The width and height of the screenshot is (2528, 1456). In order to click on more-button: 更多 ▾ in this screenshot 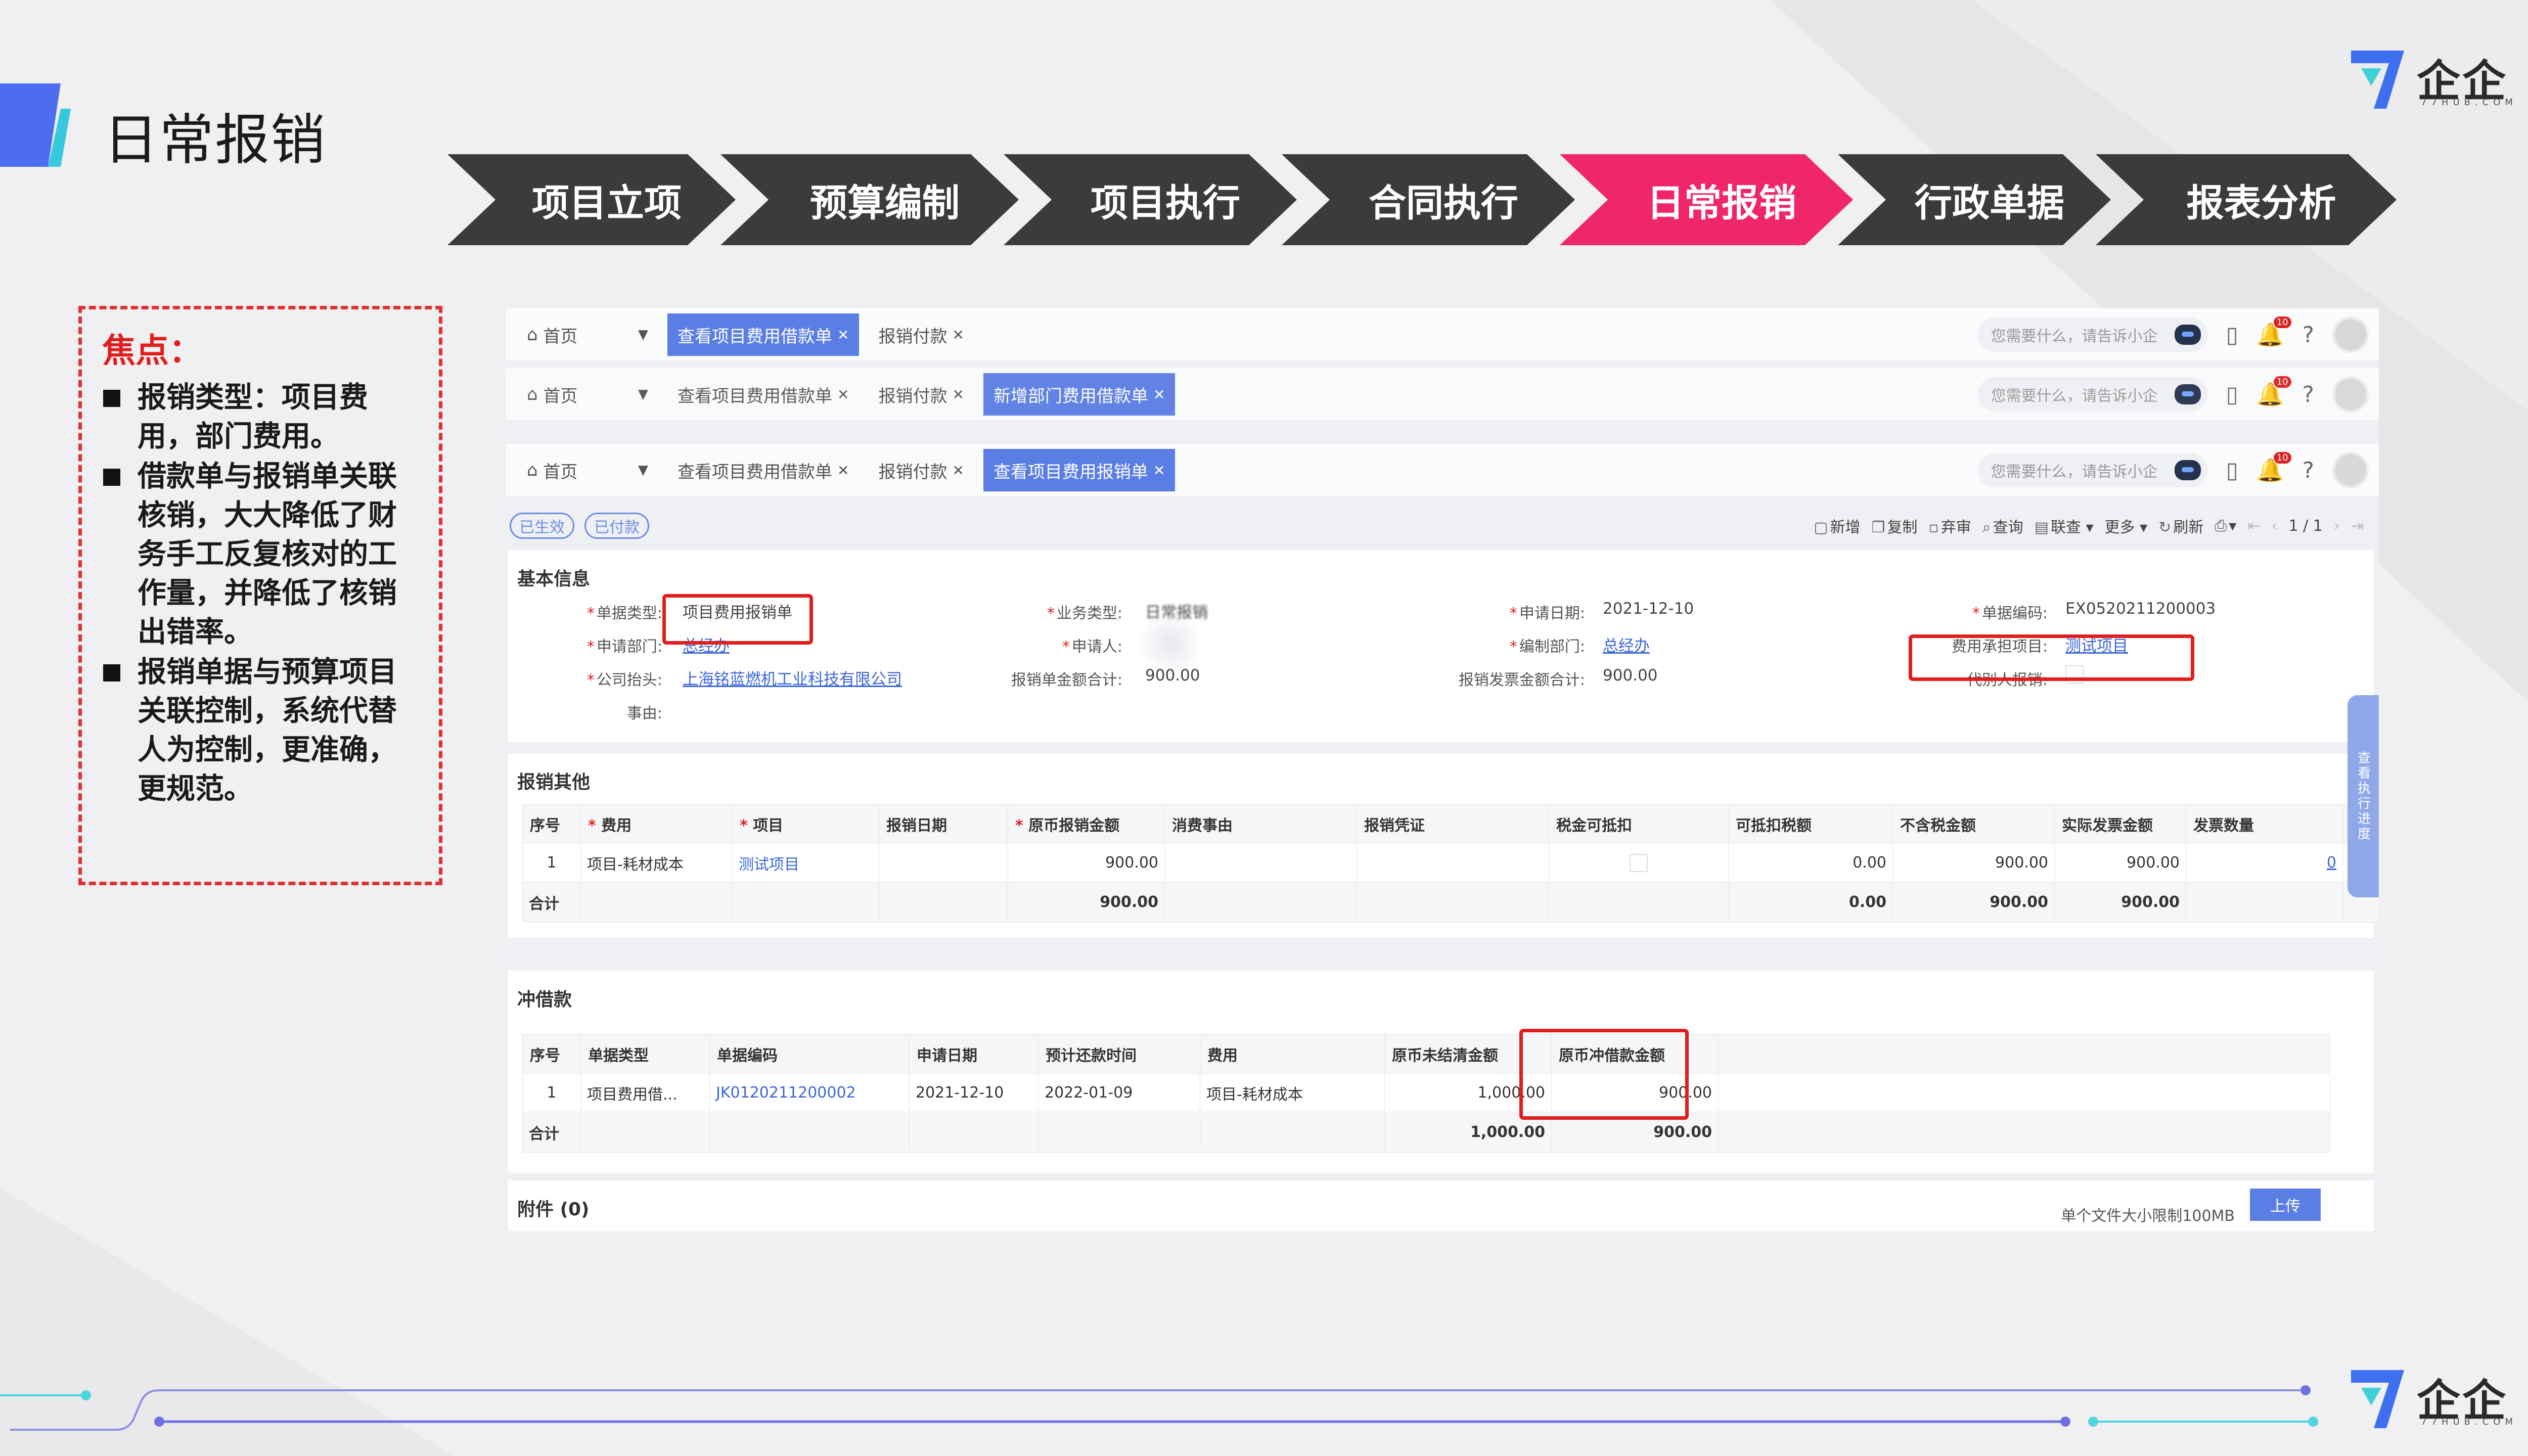, I will do `click(2126, 526)`.